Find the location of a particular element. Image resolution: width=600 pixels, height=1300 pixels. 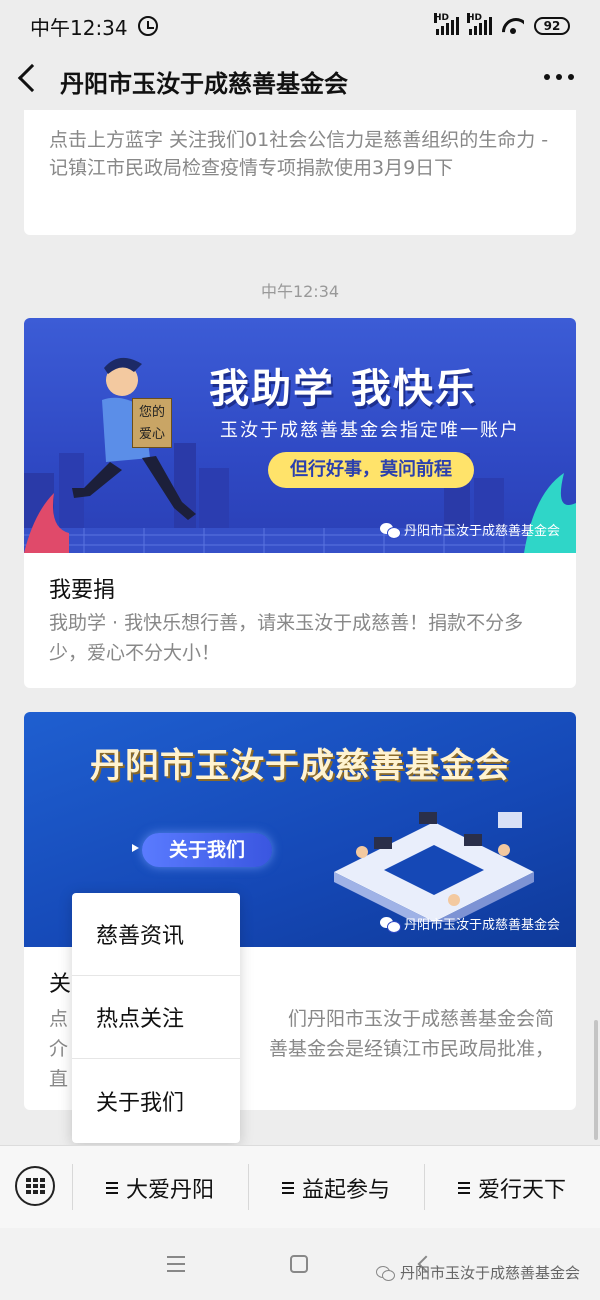

status-time: 中午12:34 is located at coordinates (79, 27).